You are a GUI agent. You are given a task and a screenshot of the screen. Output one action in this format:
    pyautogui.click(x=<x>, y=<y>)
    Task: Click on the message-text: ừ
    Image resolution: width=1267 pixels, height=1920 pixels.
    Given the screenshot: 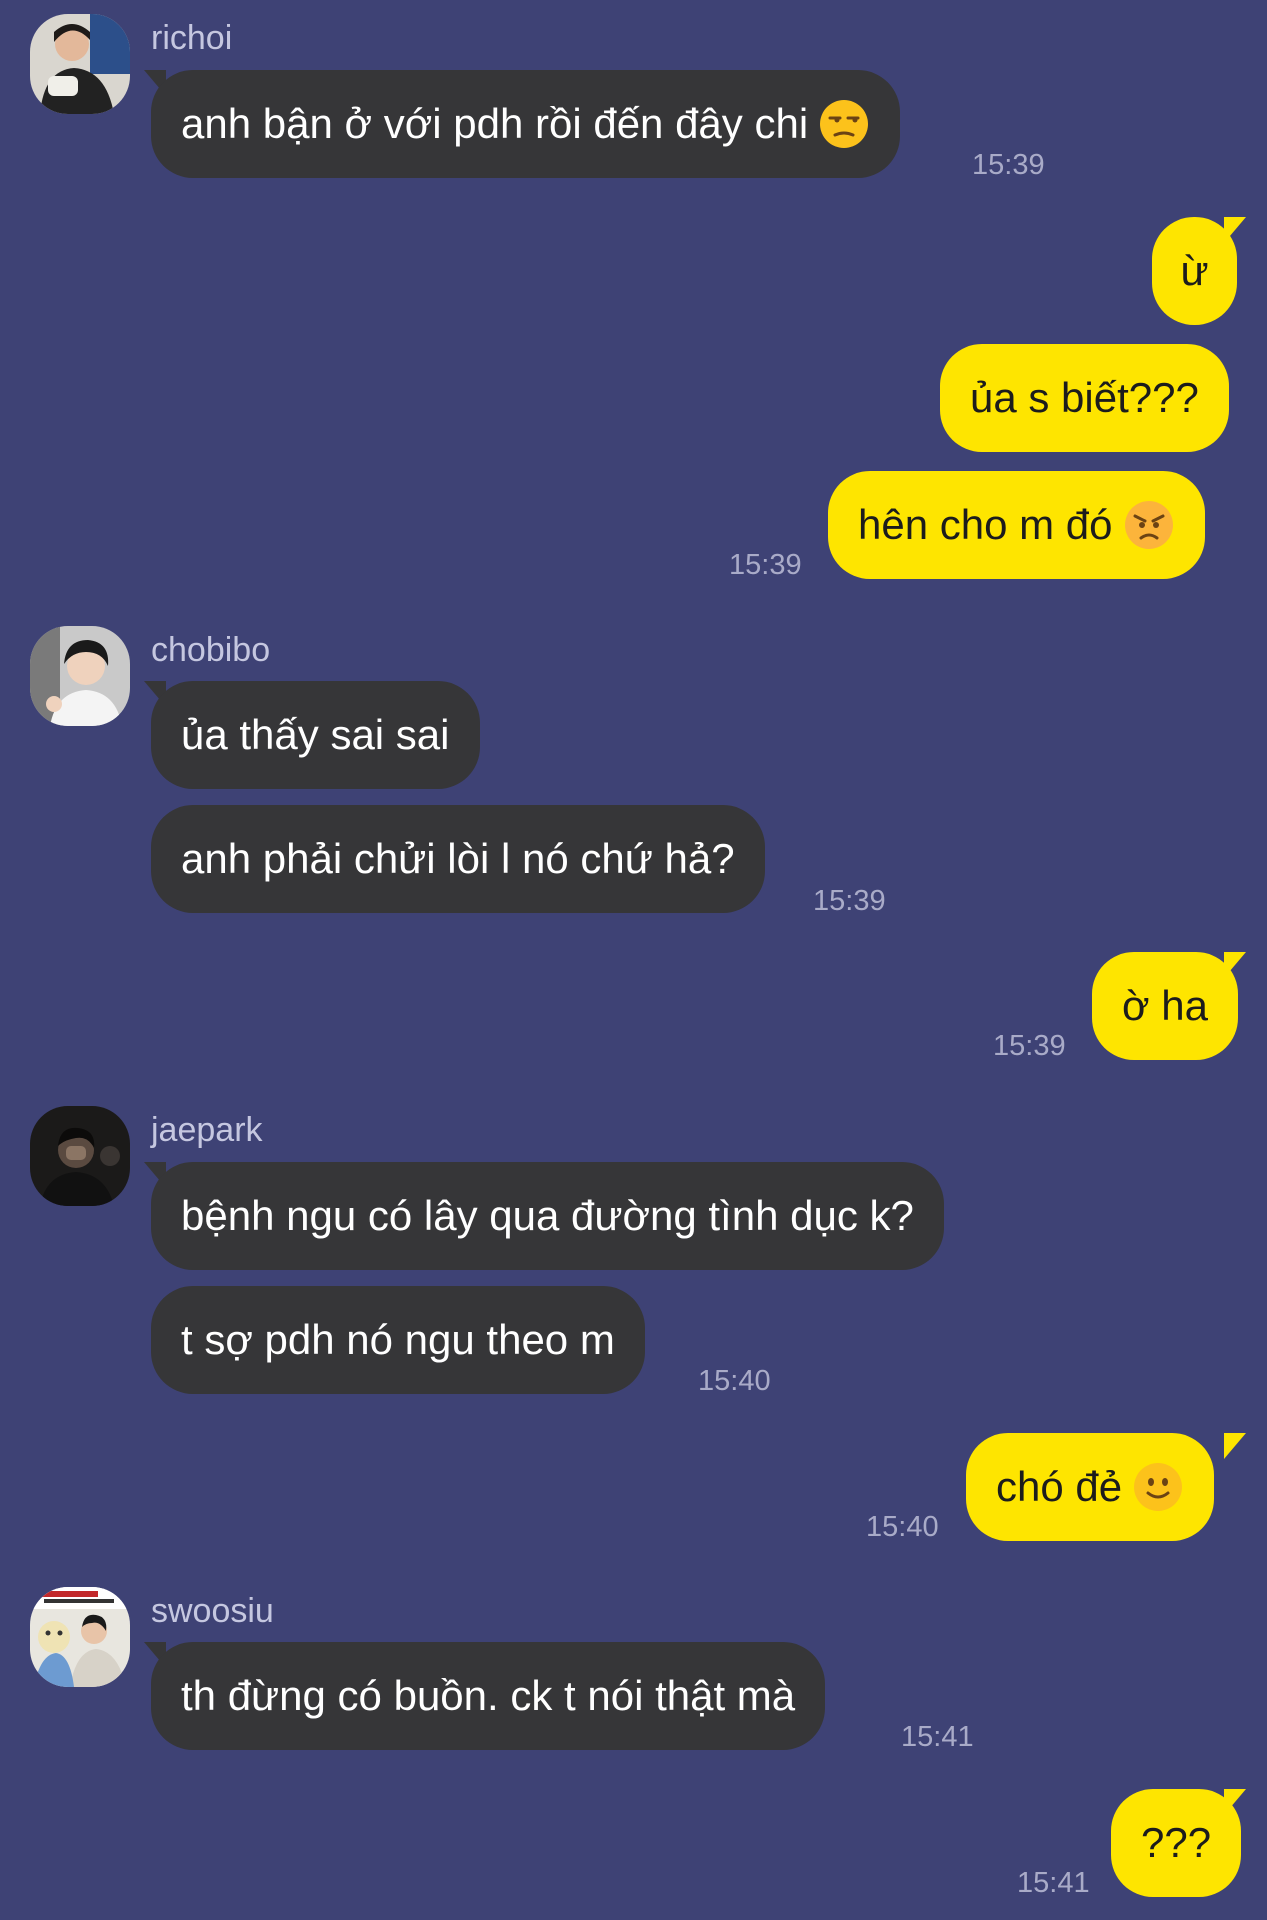 What is the action you would take?
    pyautogui.click(x=1194, y=270)
    